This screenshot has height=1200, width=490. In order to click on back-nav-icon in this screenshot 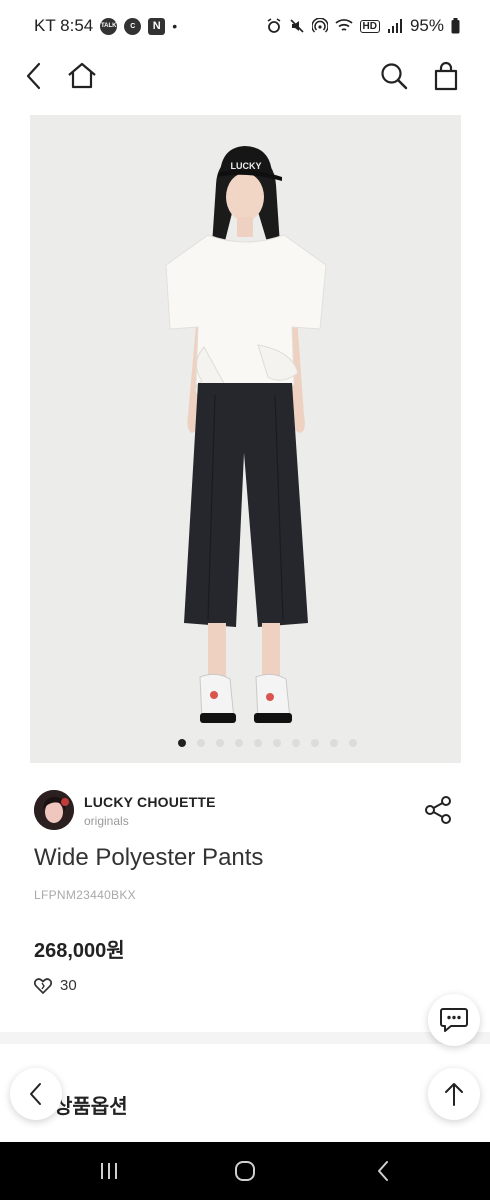, I will do `click(383, 1171)`.